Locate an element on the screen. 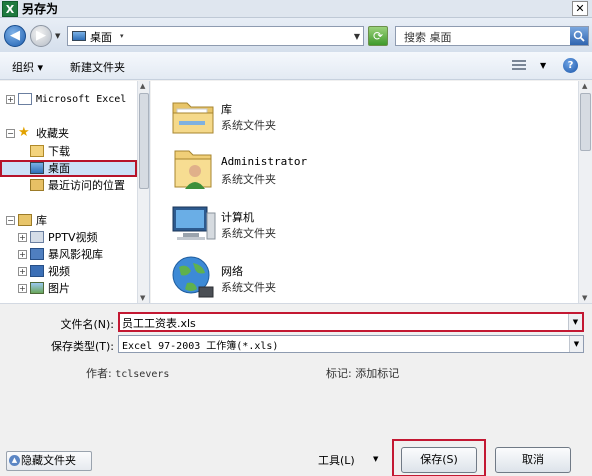 This screenshot has width=592, height=476. tree-label: 暴风影视库 is located at coordinates (75, 254).